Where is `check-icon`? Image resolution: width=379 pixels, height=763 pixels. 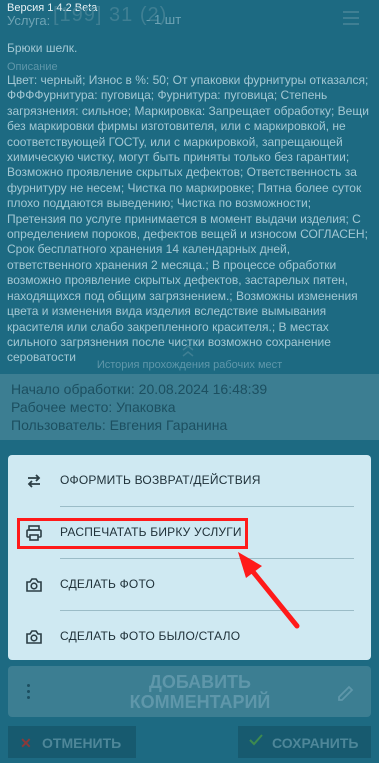
check-icon is located at coordinates (256, 740).